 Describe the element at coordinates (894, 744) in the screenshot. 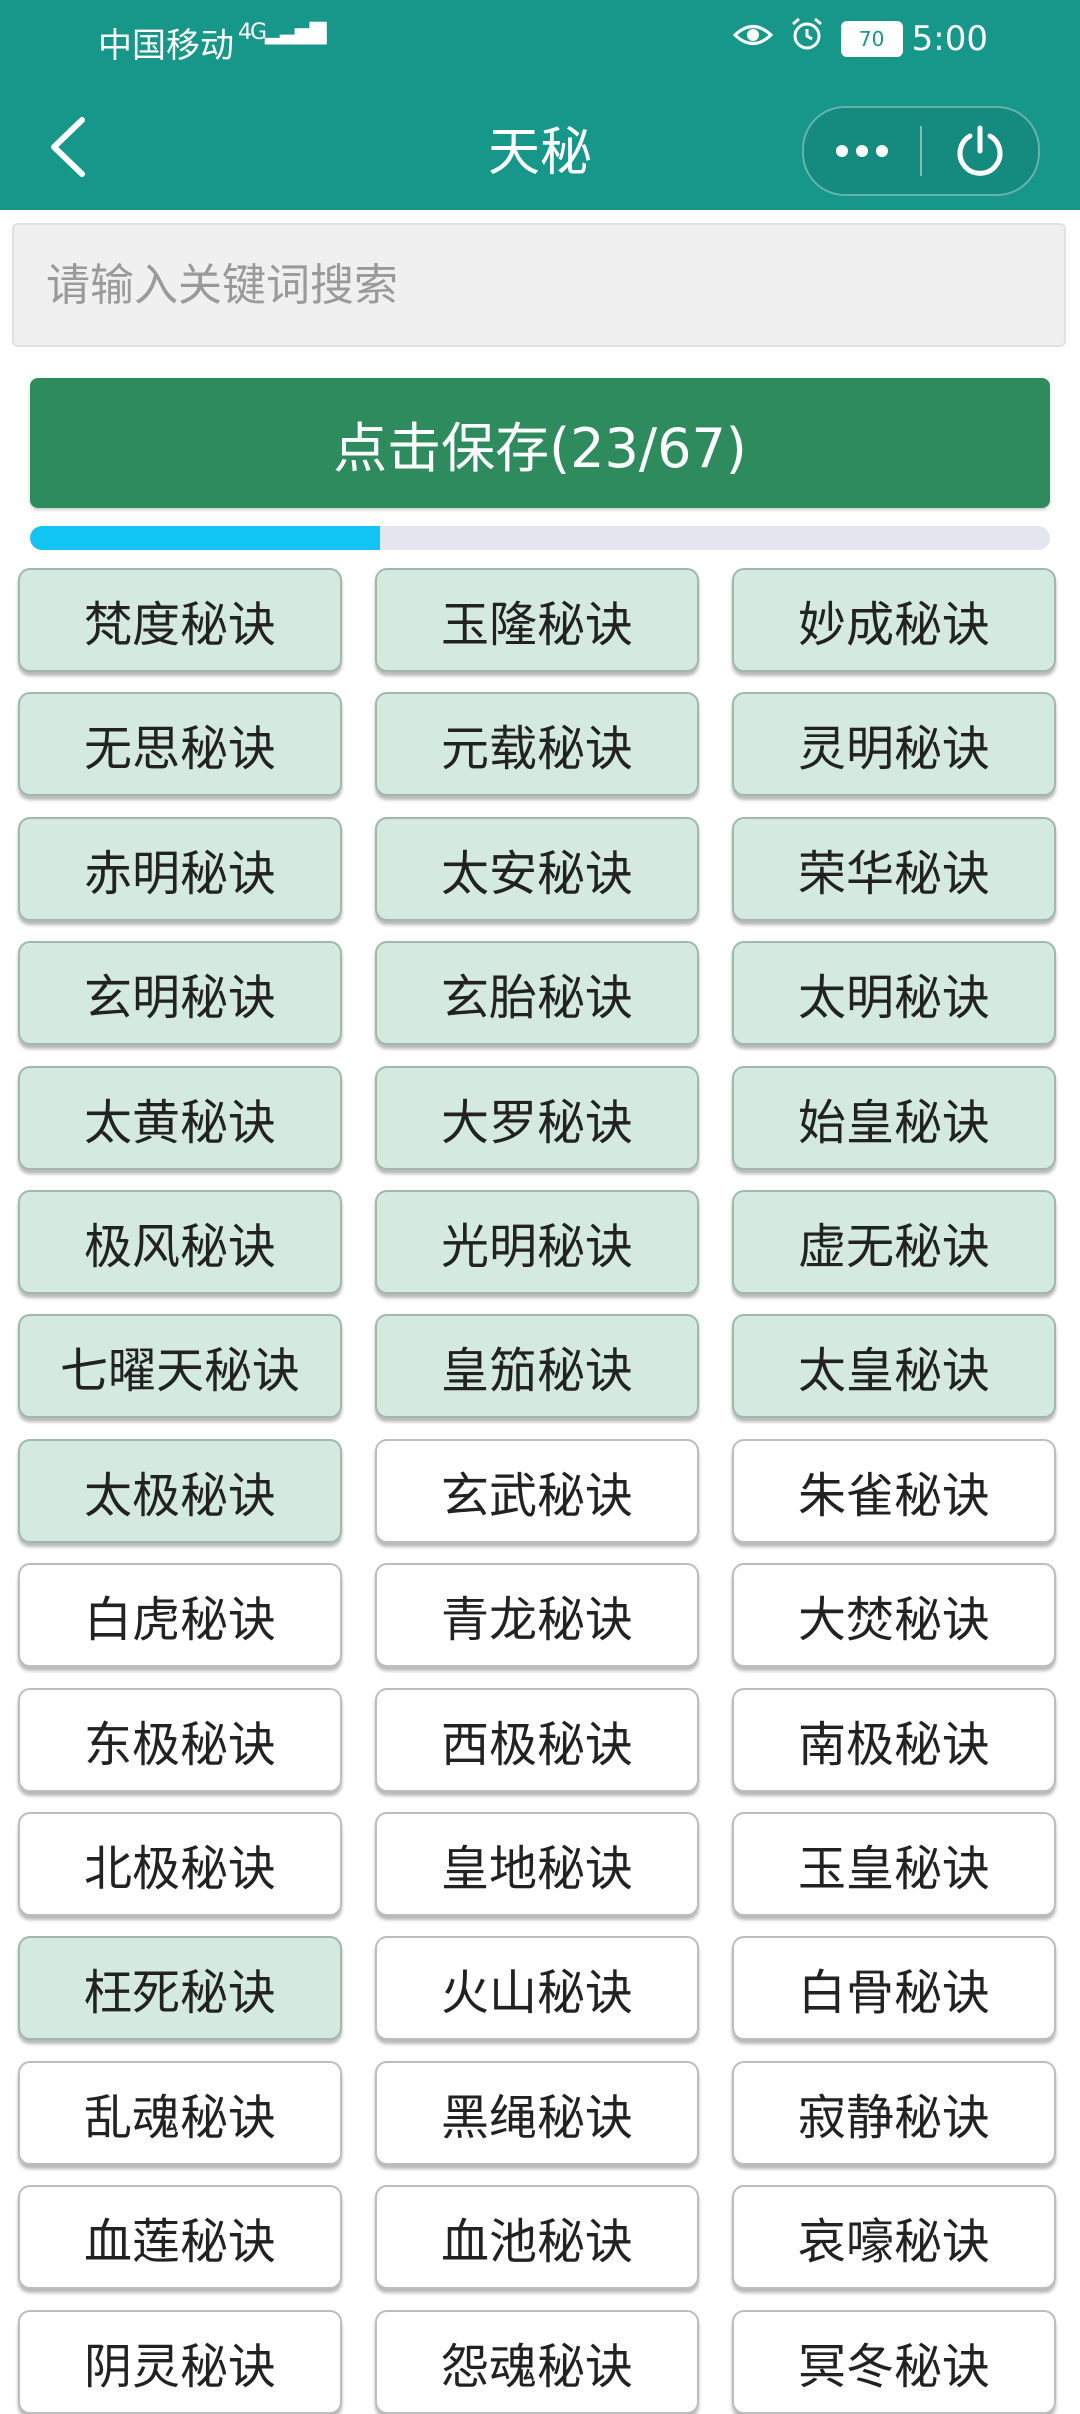

I see `secret-item-button: 灵明秘诀` at that location.